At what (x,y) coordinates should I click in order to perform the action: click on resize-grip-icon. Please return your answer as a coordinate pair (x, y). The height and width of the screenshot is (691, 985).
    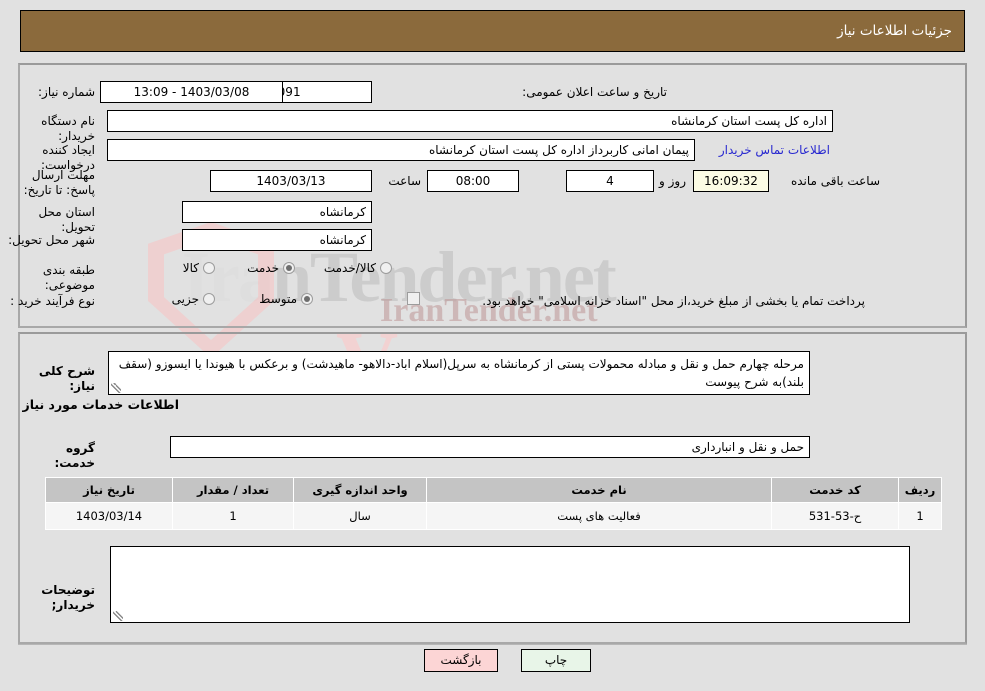
    Looking at the image, I should click on (116, 388).